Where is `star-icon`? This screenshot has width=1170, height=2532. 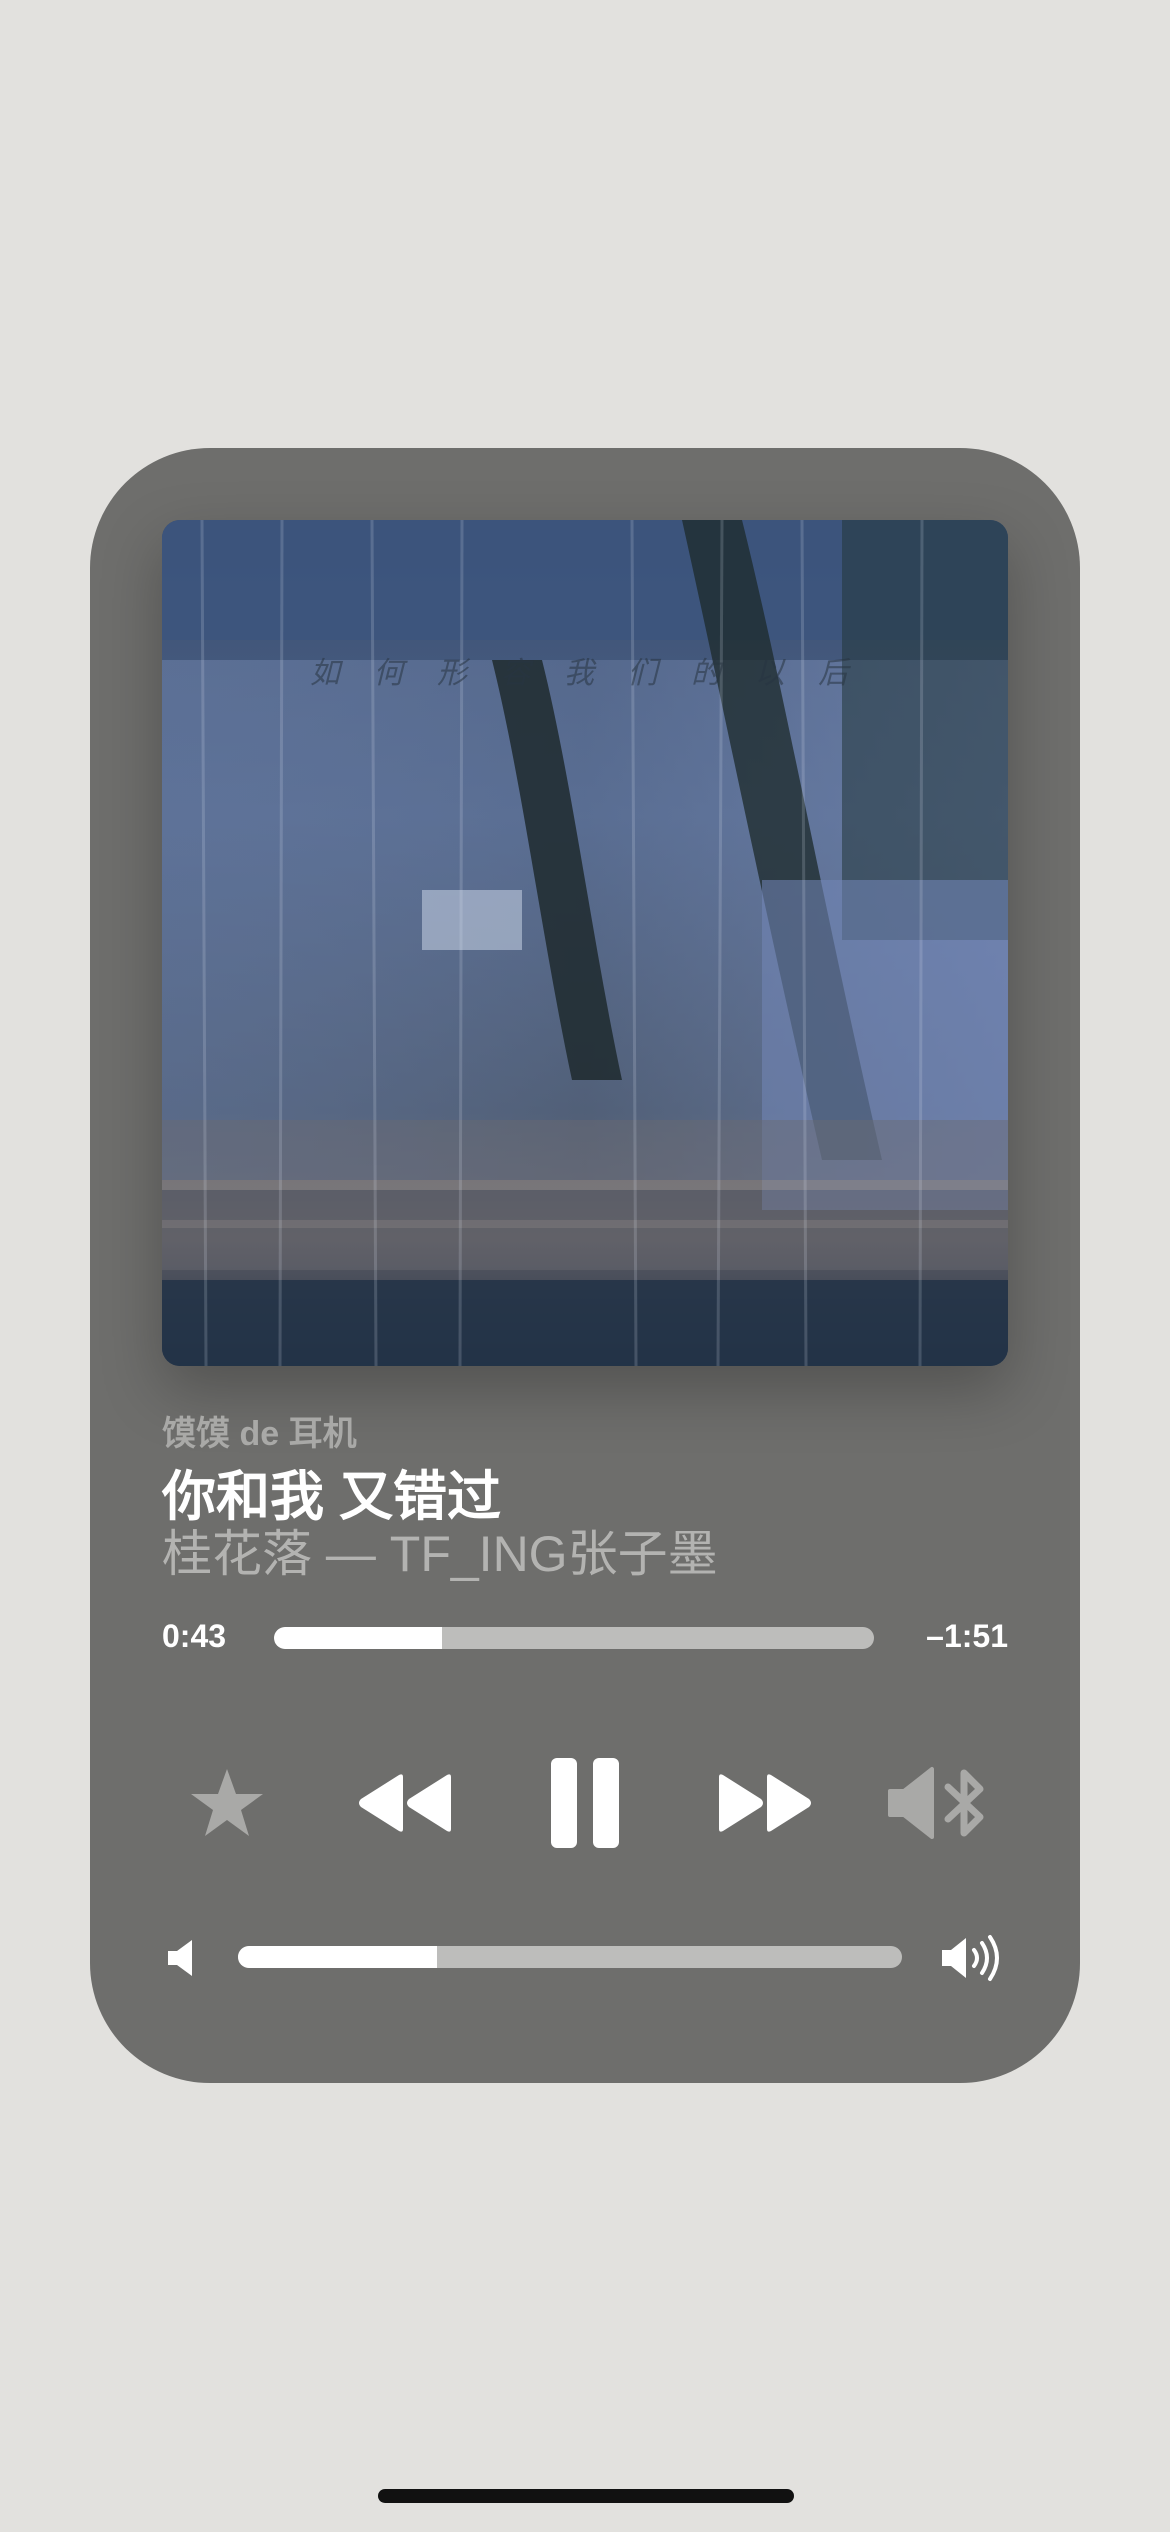
star-icon is located at coordinates (227, 1802).